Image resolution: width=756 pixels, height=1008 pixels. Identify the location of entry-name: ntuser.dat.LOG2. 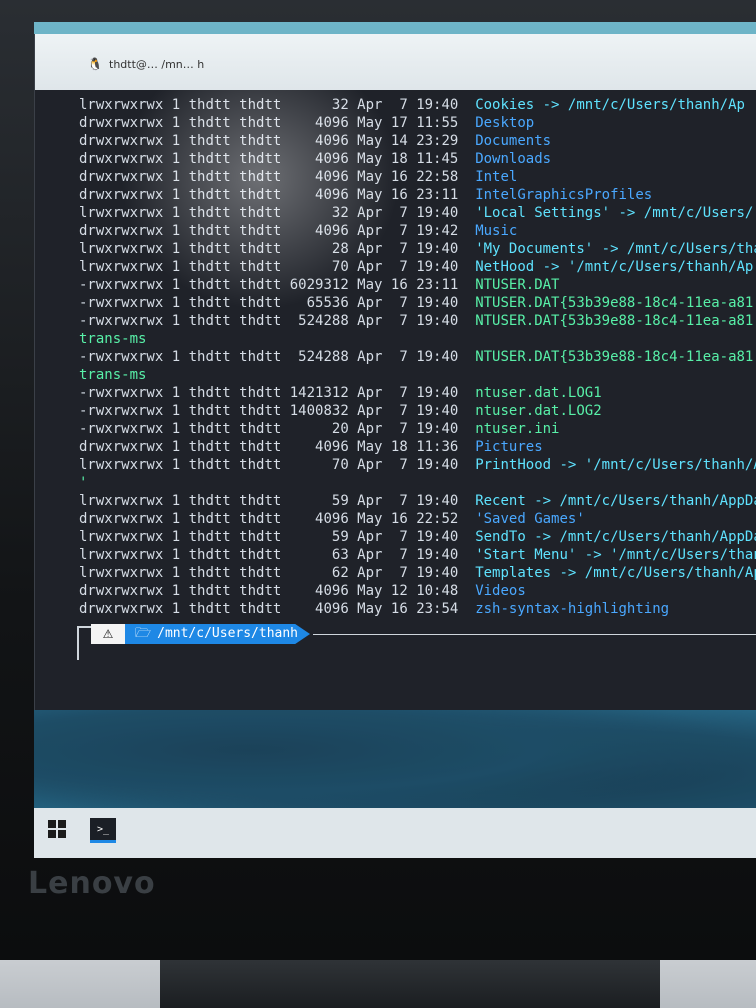
(538, 411).